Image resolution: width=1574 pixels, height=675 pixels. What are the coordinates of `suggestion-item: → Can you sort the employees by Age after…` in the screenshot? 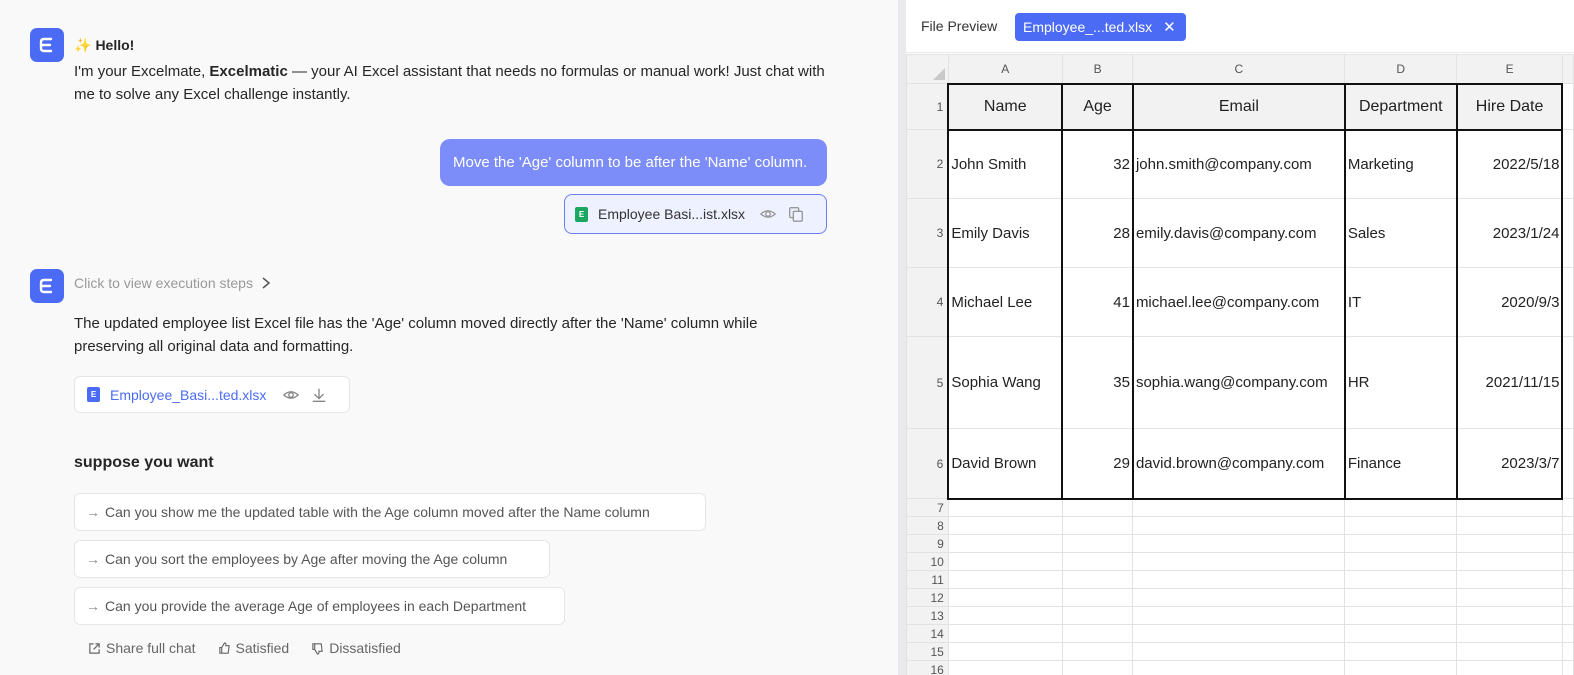 It's located at (312, 559).